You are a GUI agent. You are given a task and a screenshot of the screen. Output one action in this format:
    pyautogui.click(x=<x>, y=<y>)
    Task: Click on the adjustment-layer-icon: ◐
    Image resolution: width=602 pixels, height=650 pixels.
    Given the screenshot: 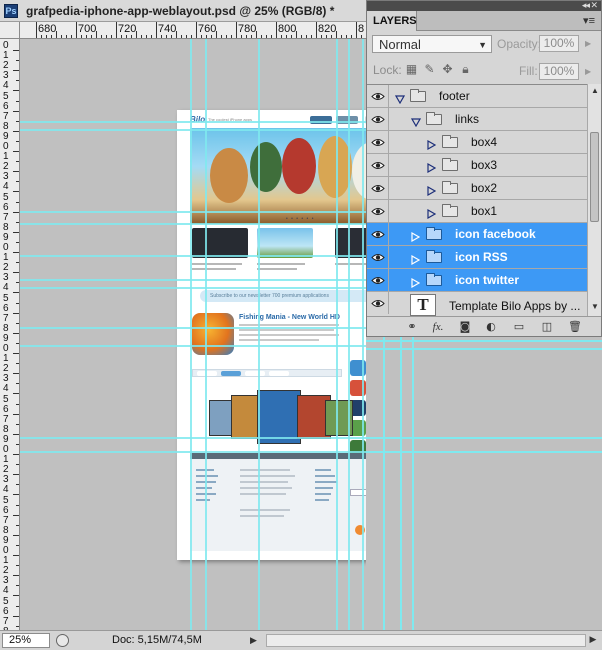 What is the action you would take?
    pyautogui.click(x=491, y=327)
    